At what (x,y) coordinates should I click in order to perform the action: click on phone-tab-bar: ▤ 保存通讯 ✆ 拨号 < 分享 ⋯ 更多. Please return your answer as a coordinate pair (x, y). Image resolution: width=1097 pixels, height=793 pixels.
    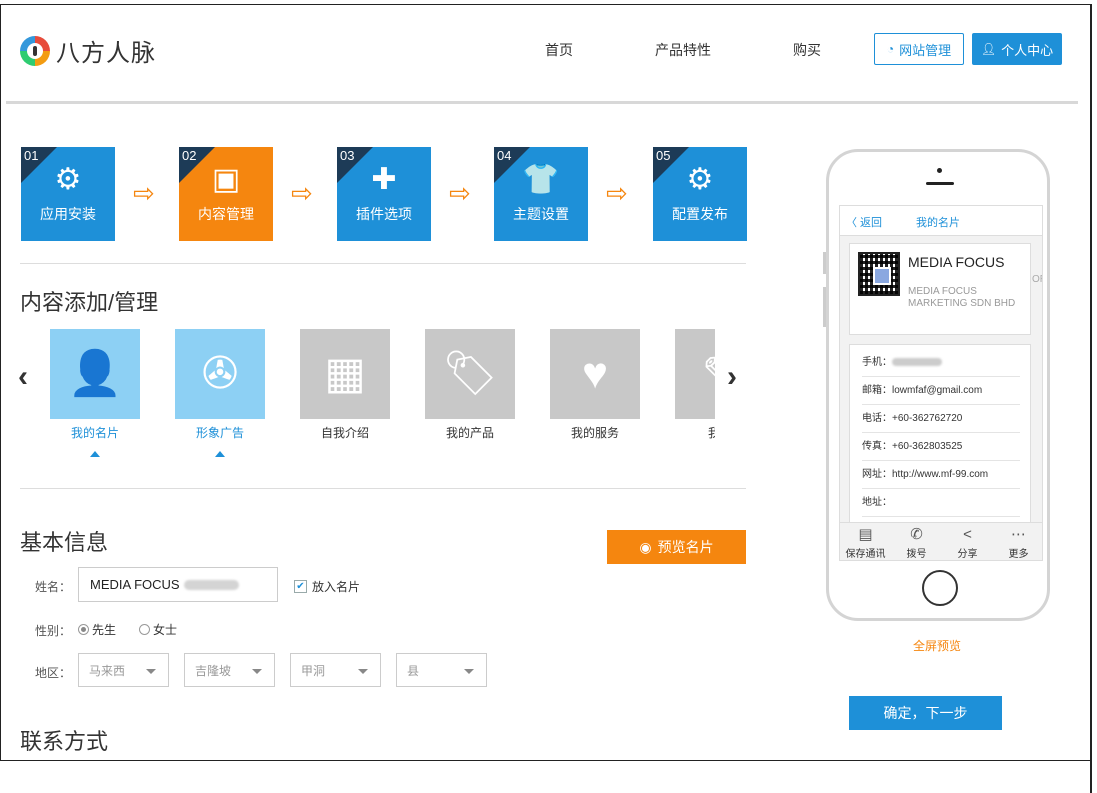
    Looking at the image, I should click on (941, 541).